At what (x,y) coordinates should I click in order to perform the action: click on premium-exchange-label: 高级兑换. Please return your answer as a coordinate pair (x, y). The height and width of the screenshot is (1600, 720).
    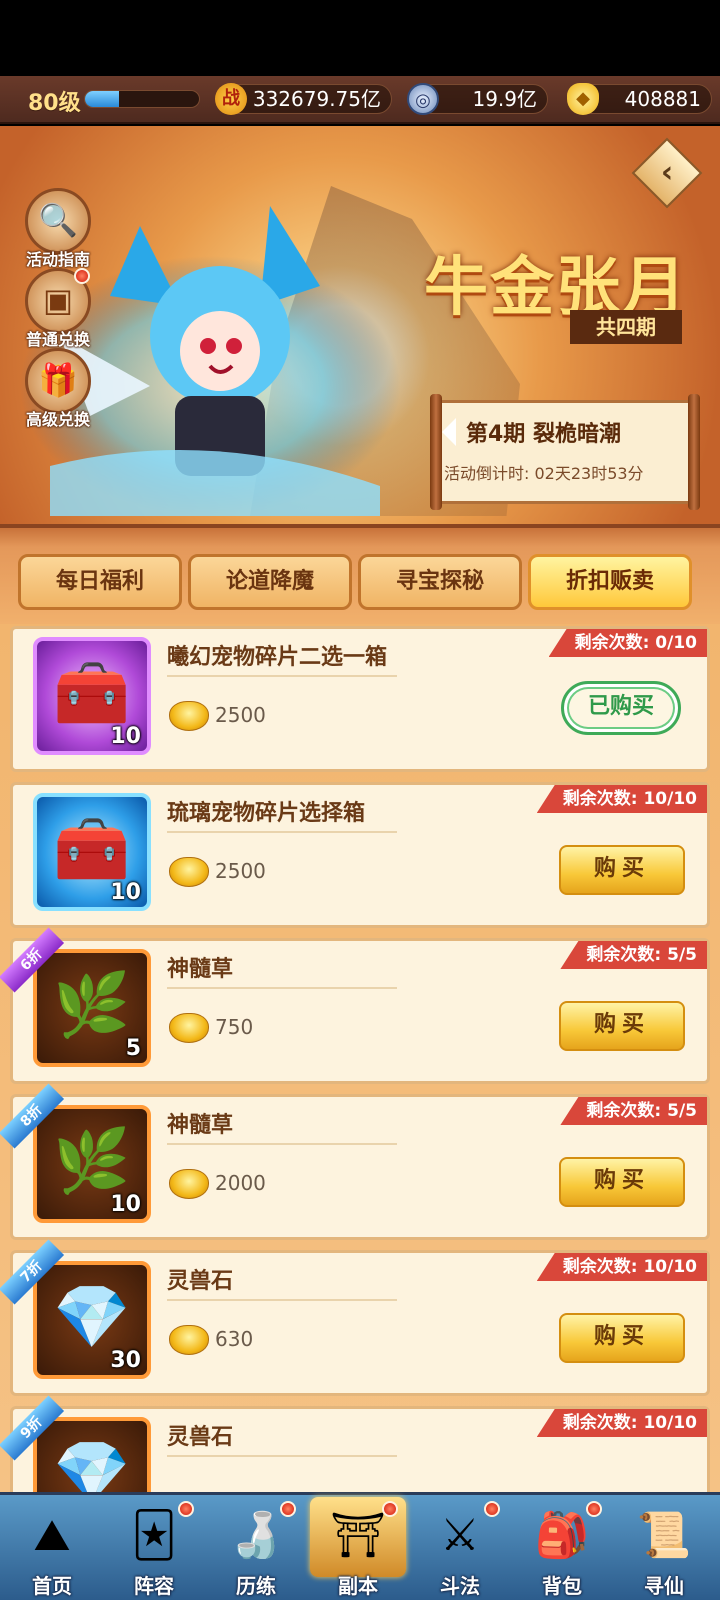
    Looking at the image, I should click on (57, 419).